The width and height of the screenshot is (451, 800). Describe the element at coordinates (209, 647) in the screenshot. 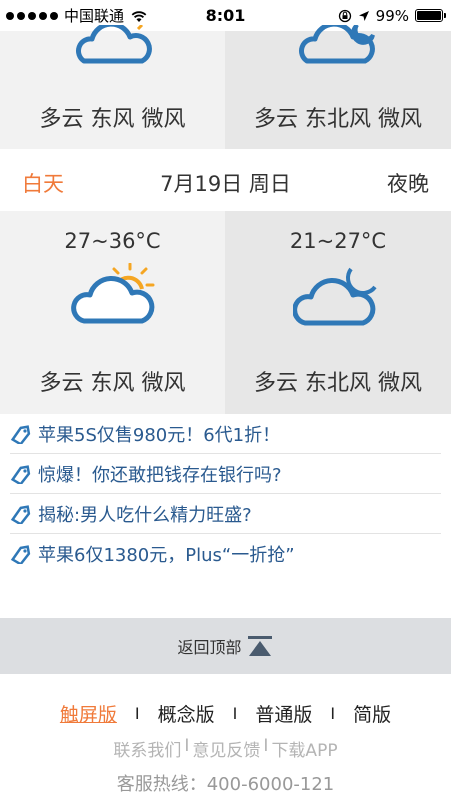

I see `back-to-top-label: 返回顶部` at that location.